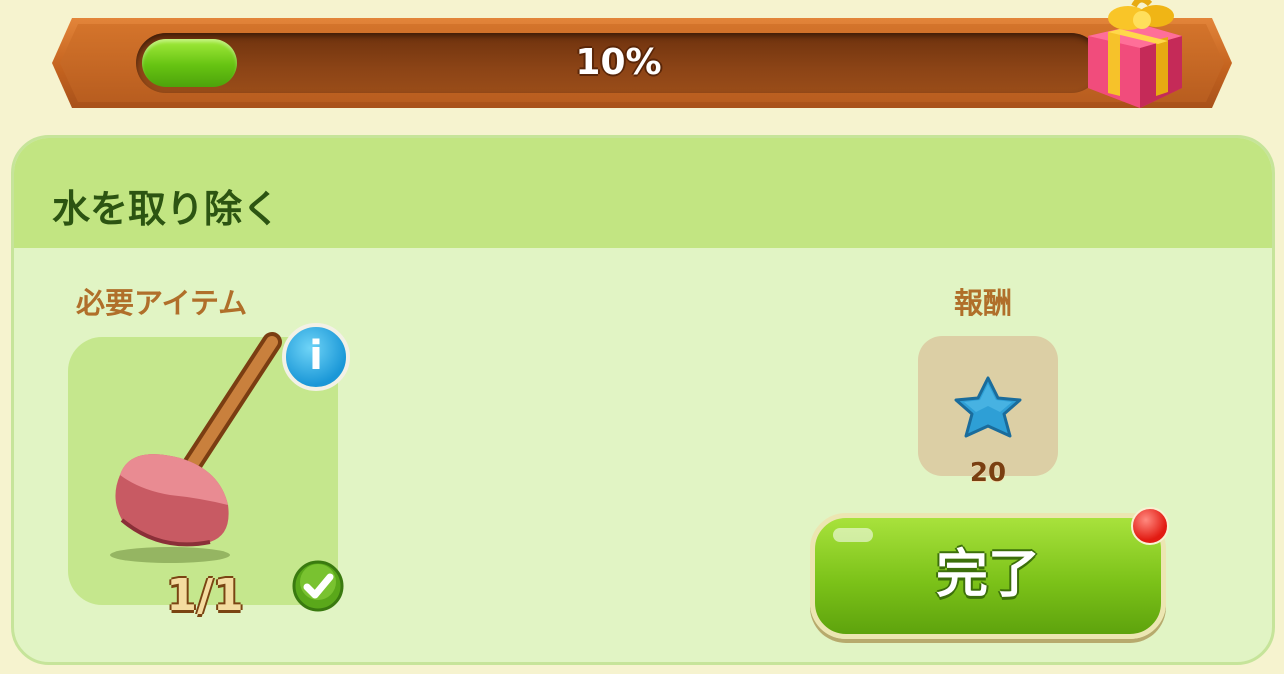 This screenshot has width=1284, height=674. I want to click on notification-dot, so click(1150, 526).